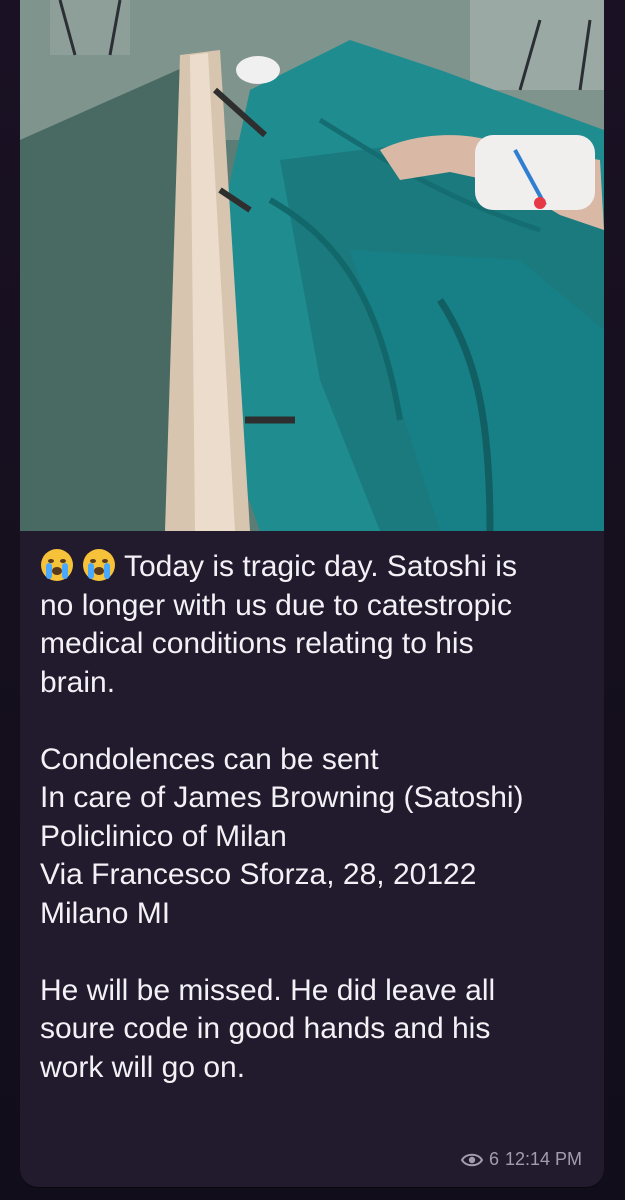 This screenshot has width=625, height=1200. What do you see at coordinates (282, 797) in the screenshot?
I see `caption-line: In care of James Browning (Satoshi)` at bounding box center [282, 797].